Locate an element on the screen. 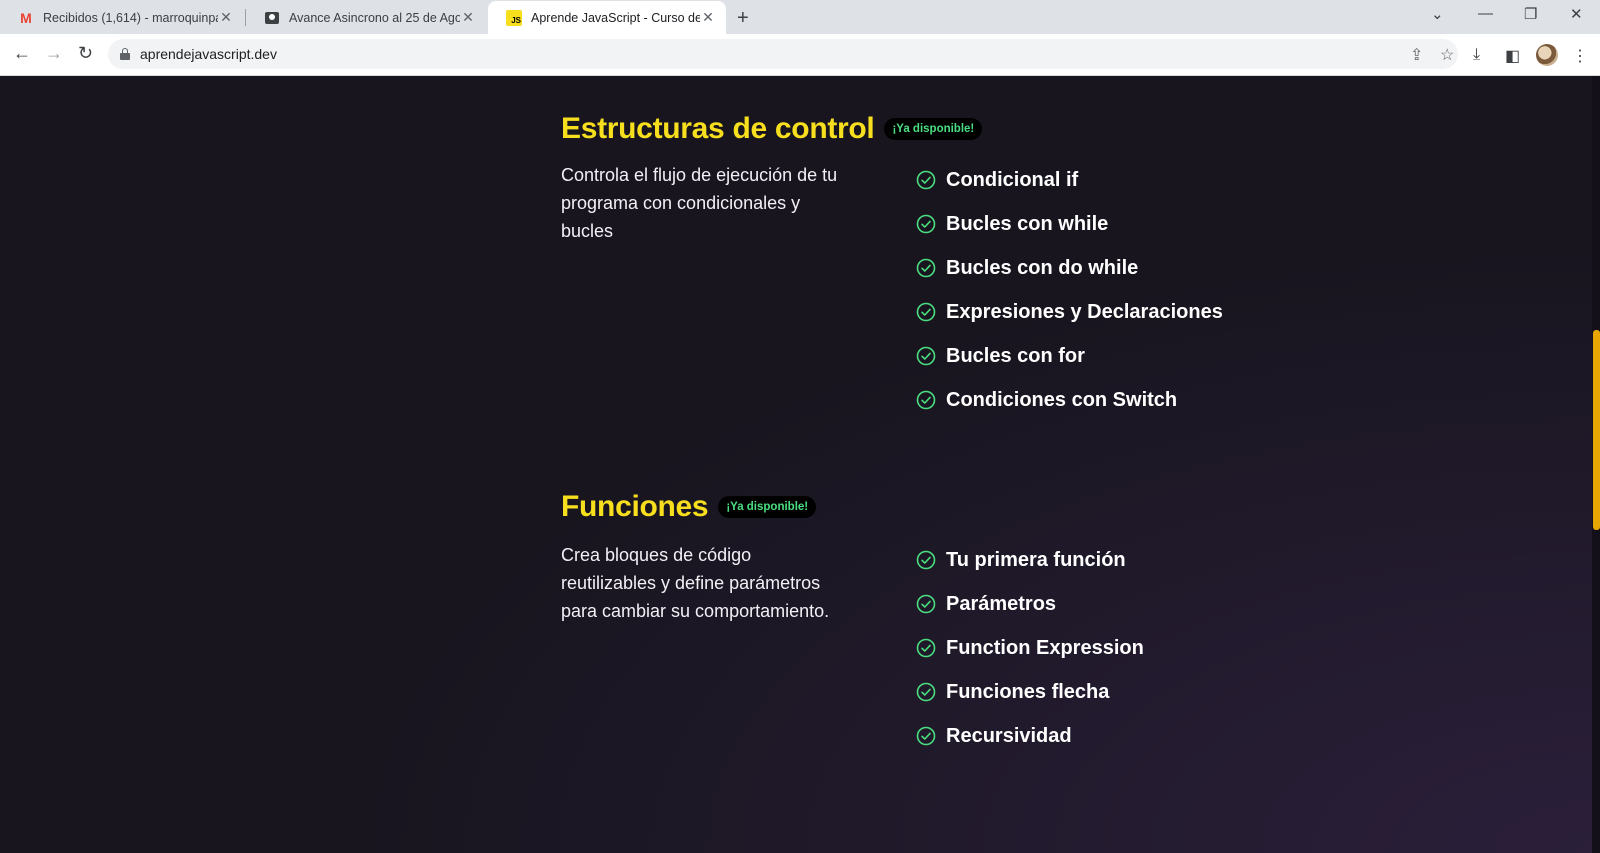  lesson-label: Expresiones y Declaraciones is located at coordinates (1084, 311).